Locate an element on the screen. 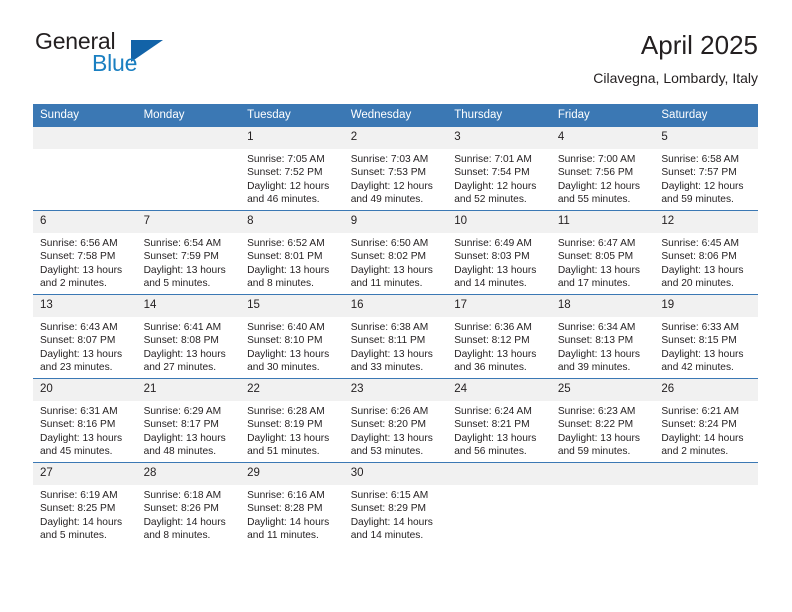 The height and width of the screenshot is (612, 792). sunrise-text: Sunrise: 6:24 AM is located at coordinates (493, 411).